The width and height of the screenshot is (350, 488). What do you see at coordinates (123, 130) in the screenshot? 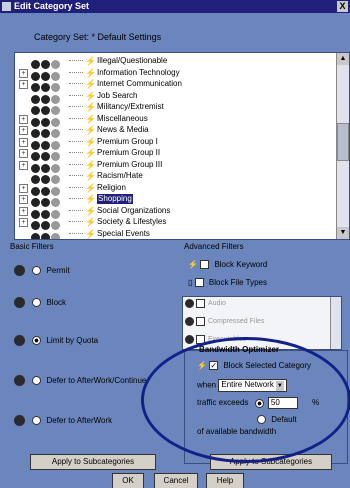
I see `tree-item-label: News & Media` at bounding box center [123, 130].